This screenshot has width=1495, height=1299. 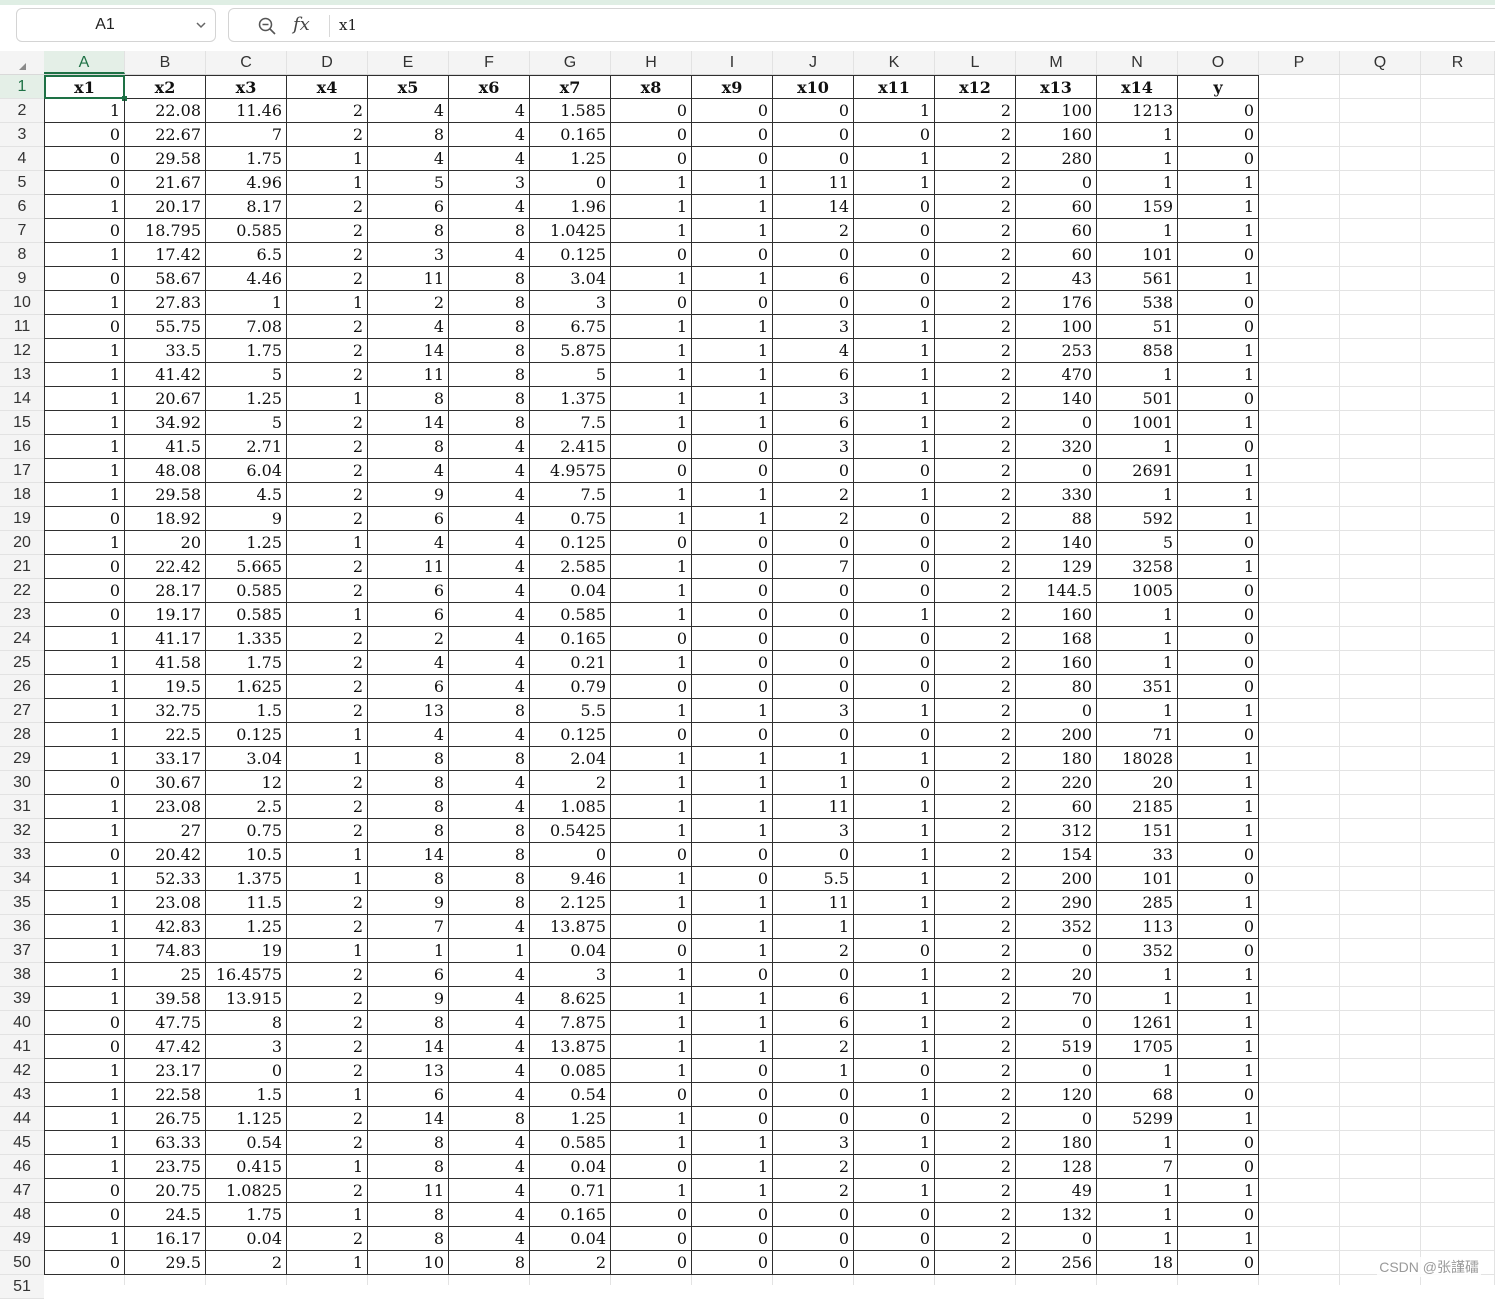 What do you see at coordinates (1056, 543) in the screenshot?
I see `table-cell: 140` at bounding box center [1056, 543].